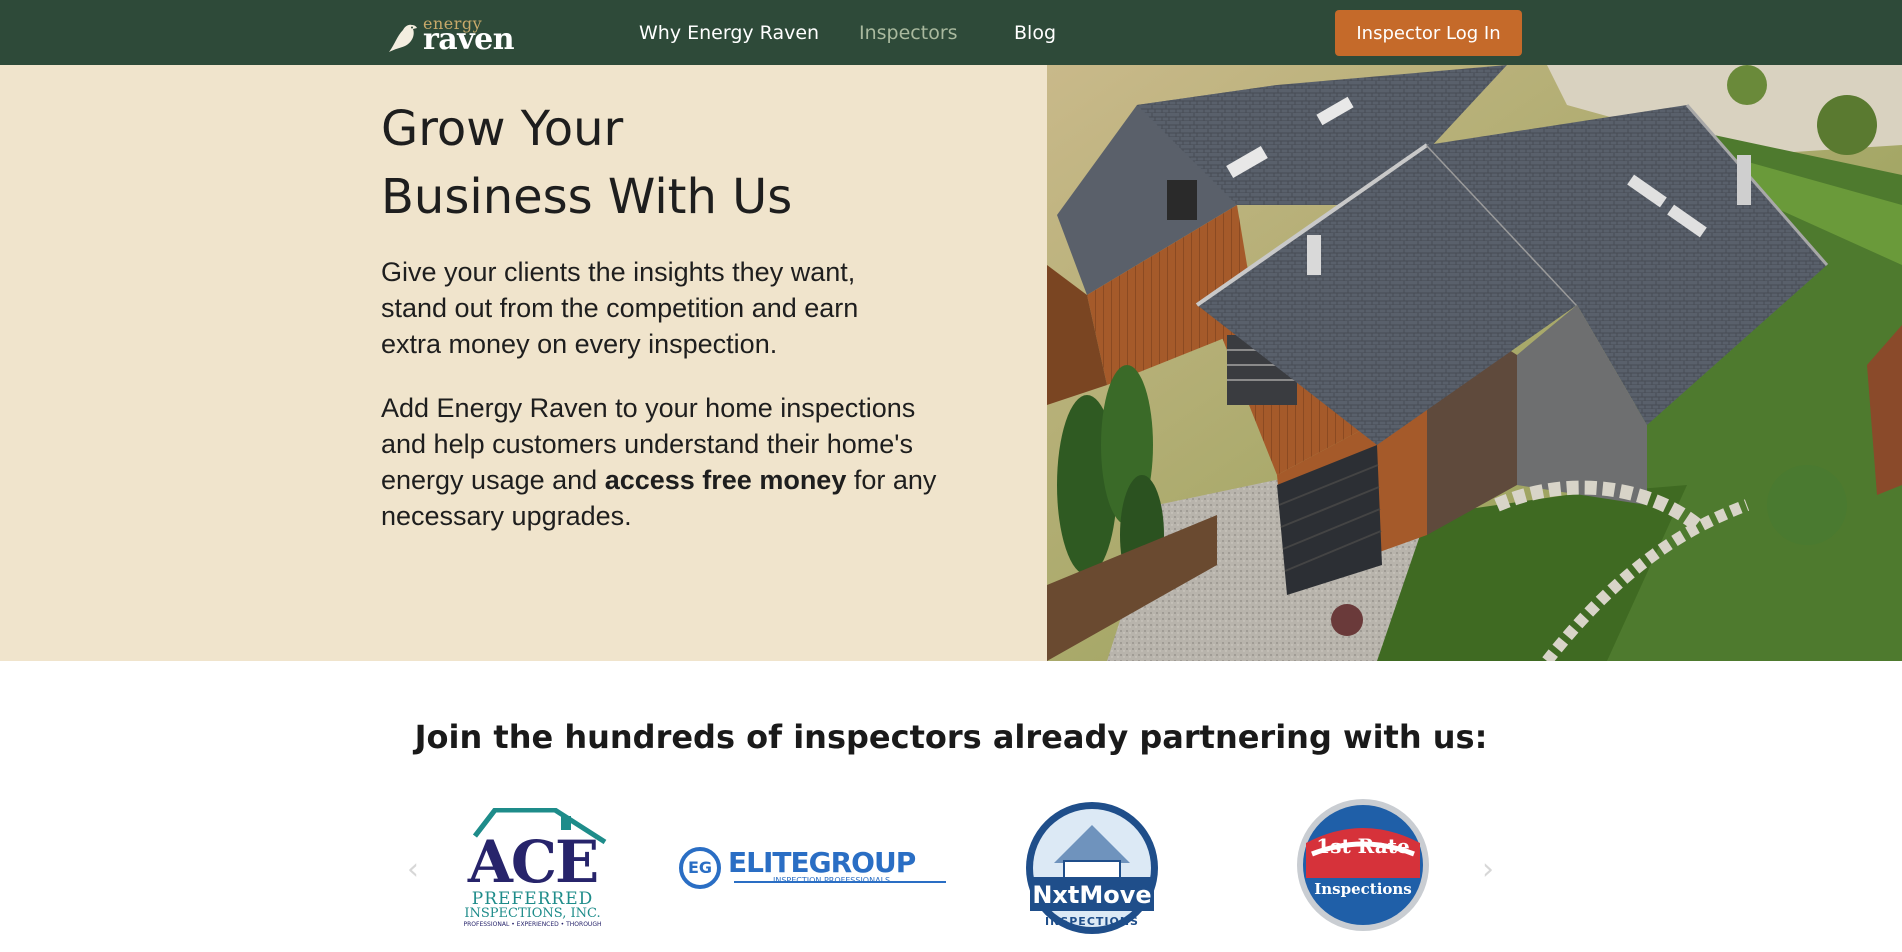 This screenshot has height=952, width=1902. What do you see at coordinates (840, 882) in the screenshot?
I see `elitegroup-underline` at bounding box center [840, 882].